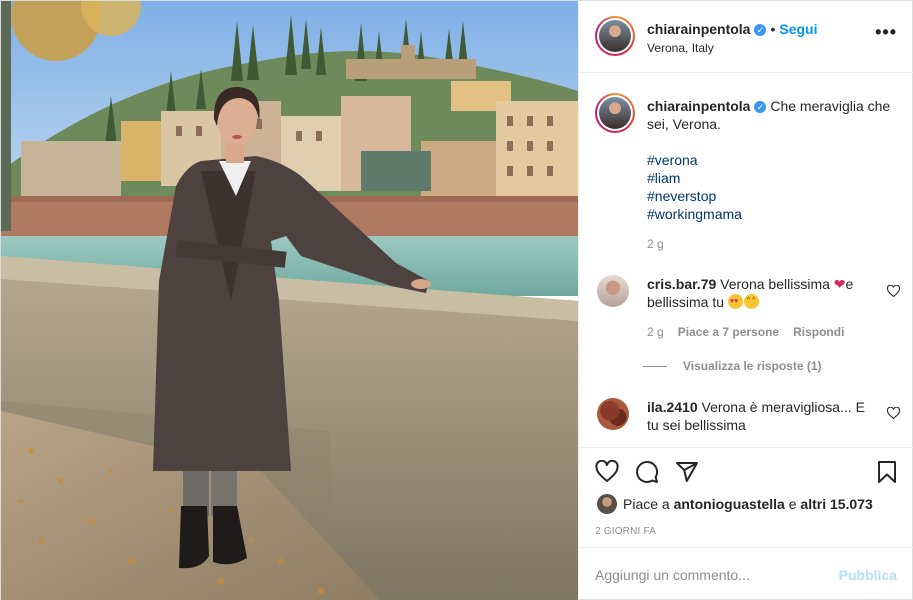 This screenshot has width=913, height=600. What do you see at coordinates (696, 425) in the screenshot?
I see `comment-text-part: tu sei bellissima` at bounding box center [696, 425].